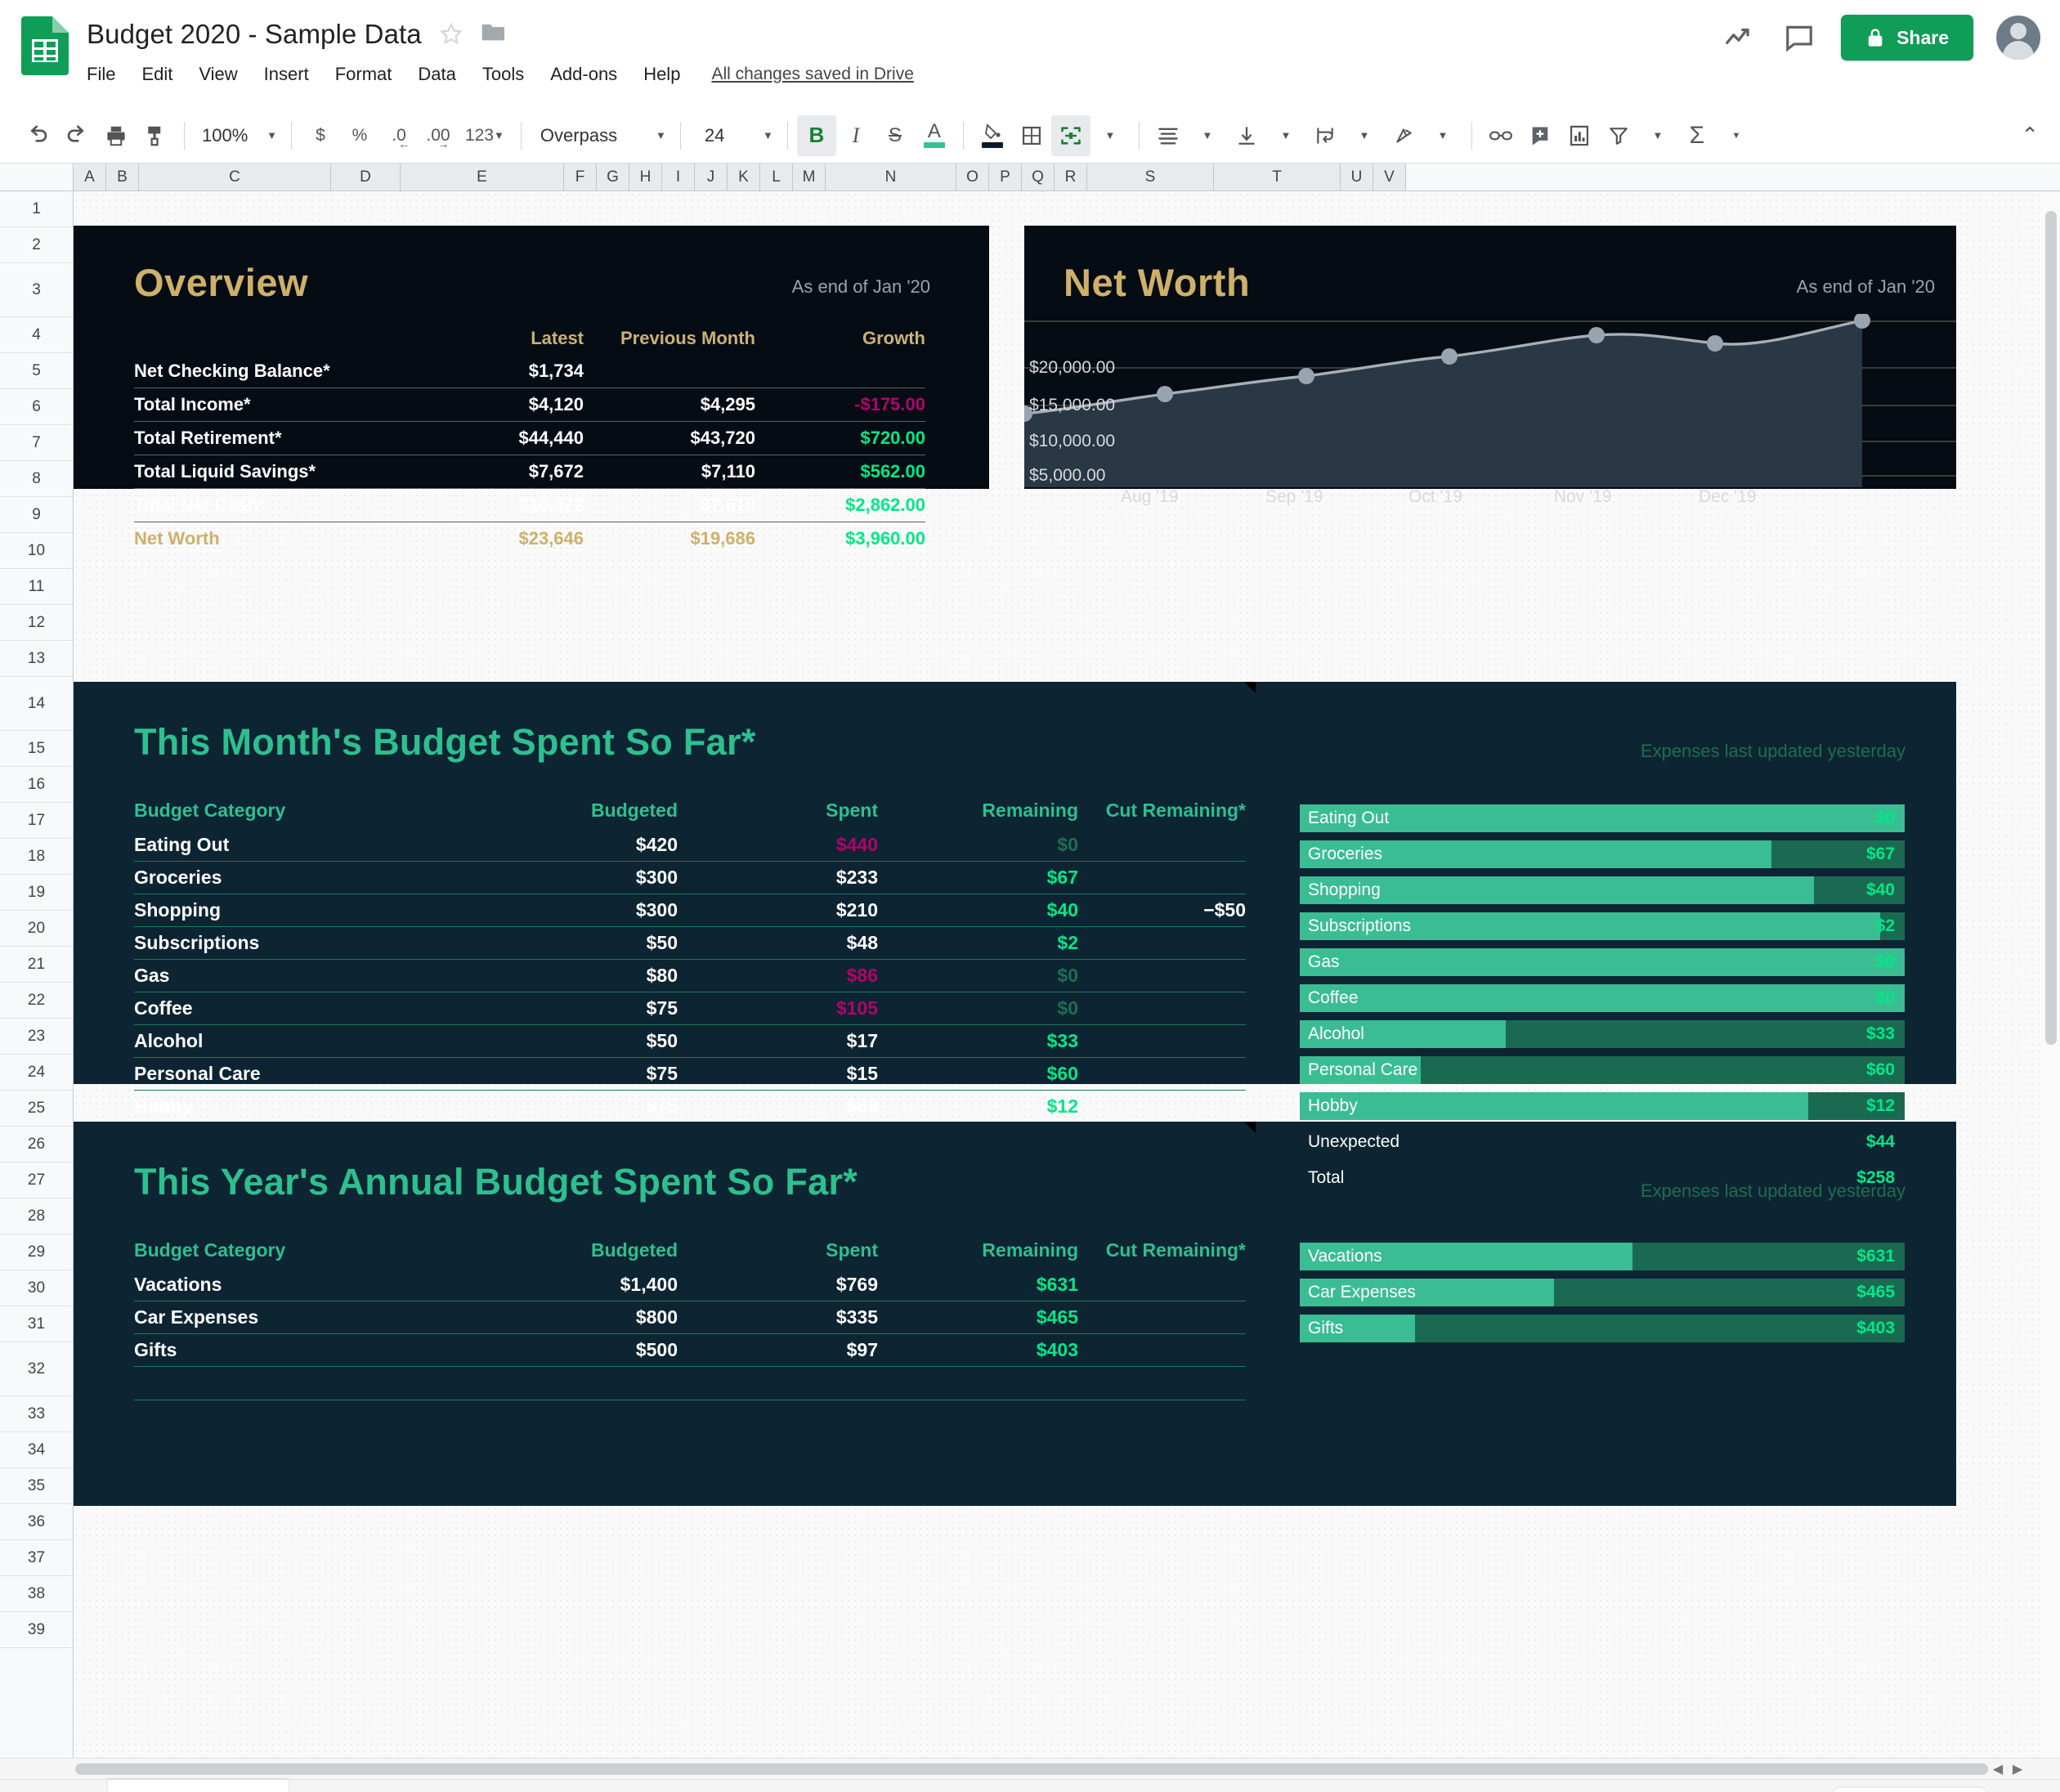  Describe the element at coordinates (580, 177) in the screenshot. I see `column-header-f: F` at that location.